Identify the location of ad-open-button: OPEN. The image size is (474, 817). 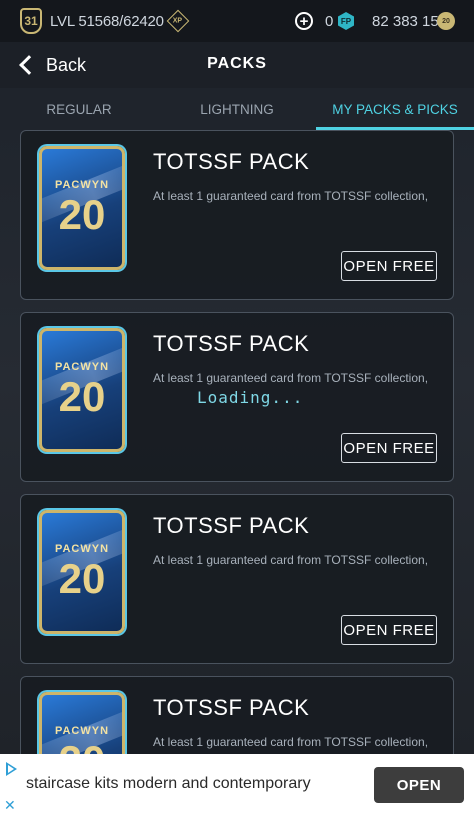
(419, 785).